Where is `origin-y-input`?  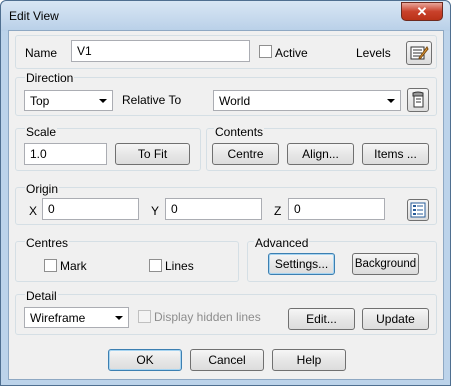
origin-y-input is located at coordinates (213, 209).